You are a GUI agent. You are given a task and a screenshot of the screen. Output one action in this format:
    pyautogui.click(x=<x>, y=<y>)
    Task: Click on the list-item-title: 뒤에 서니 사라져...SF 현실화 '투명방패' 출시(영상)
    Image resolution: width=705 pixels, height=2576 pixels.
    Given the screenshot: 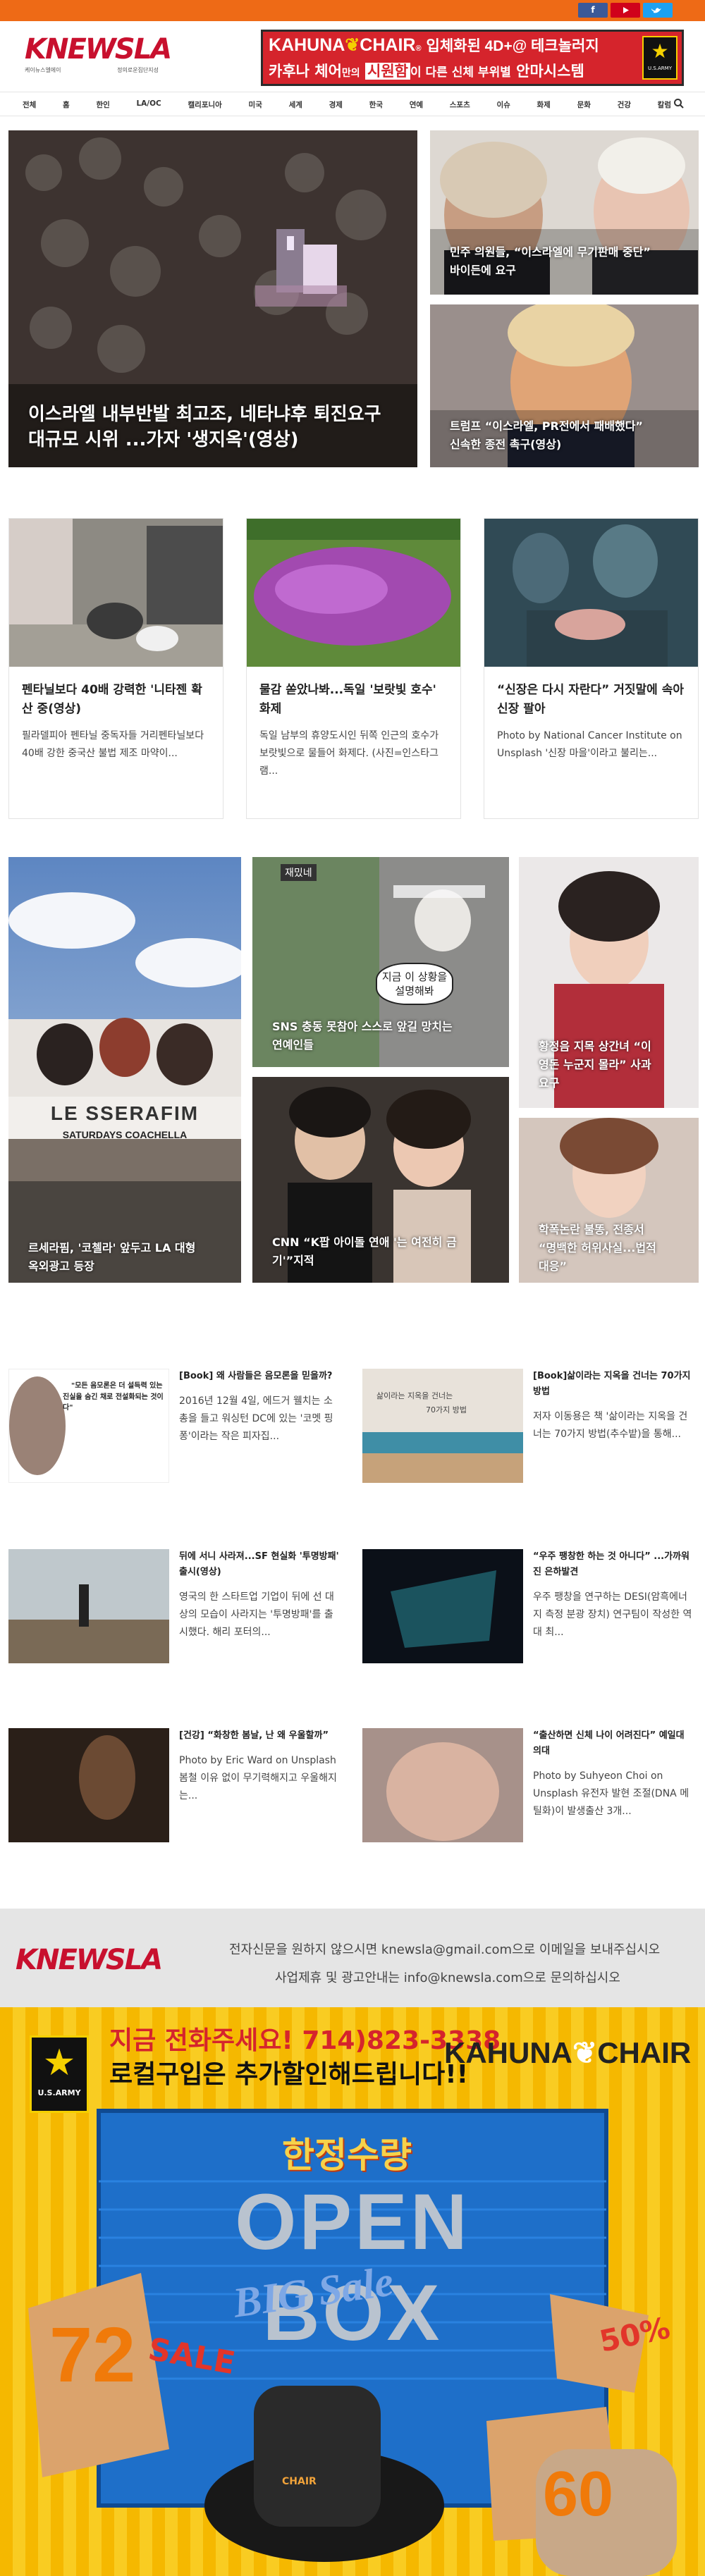 What is the action you would take?
    pyautogui.click(x=259, y=1564)
    